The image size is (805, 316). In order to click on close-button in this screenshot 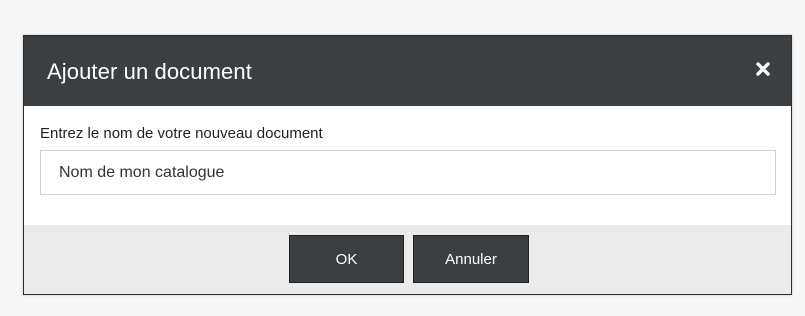, I will do `click(763, 71)`.